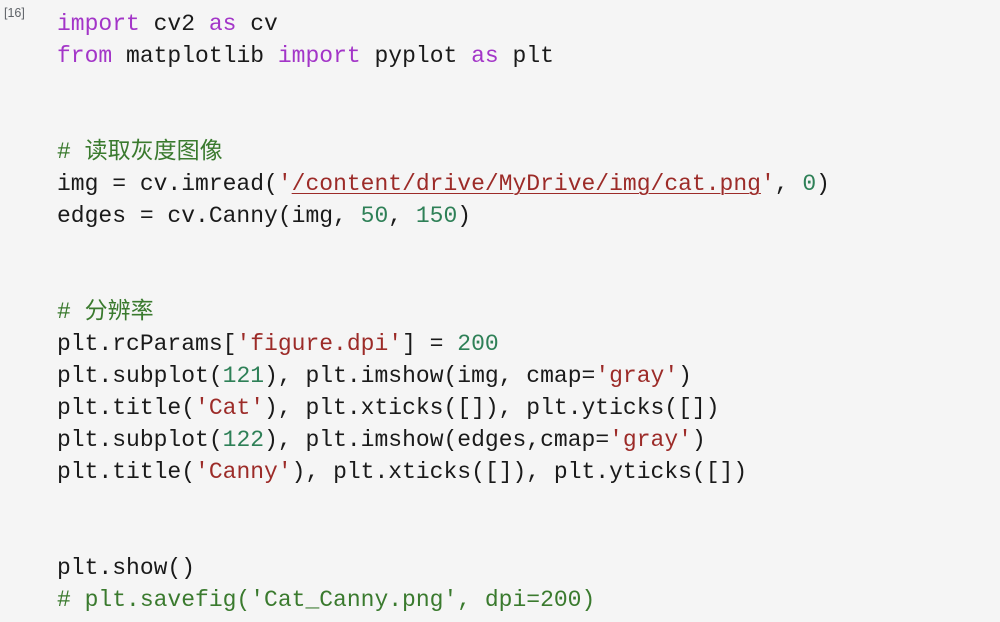 The height and width of the screenshot is (622, 1000). Describe the element at coordinates (140, 152) in the screenshot. I see `code-token-comment: # 读取灰度图像` at that location.